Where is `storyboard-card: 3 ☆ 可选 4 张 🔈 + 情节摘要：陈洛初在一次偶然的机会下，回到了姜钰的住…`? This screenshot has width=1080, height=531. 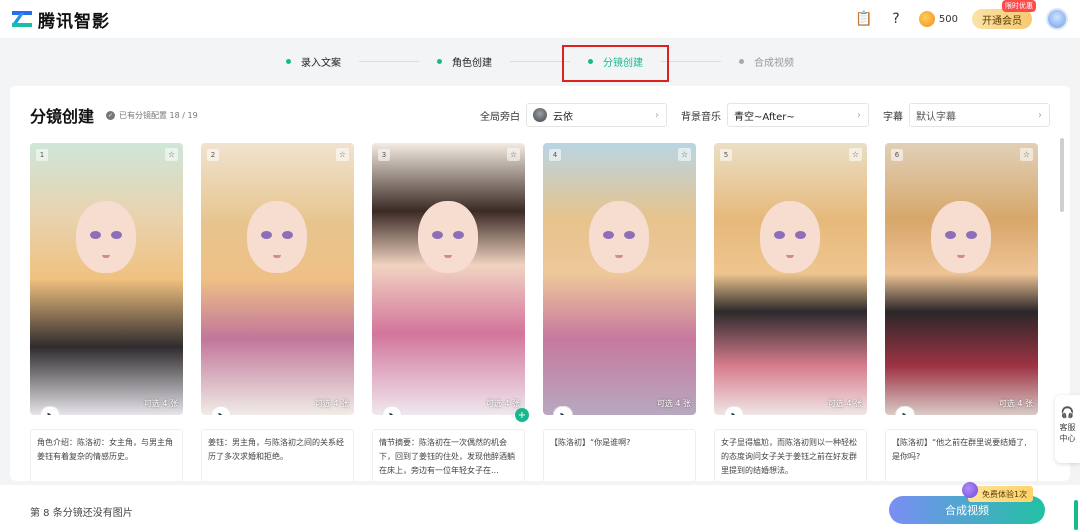
storyboard-card: 3 ☆ 可选 4 张 🔈 + 情节摘要：陈洛初在一次偶然的机会下，回到了姜钰的住… is located at coordinates (450, 312).